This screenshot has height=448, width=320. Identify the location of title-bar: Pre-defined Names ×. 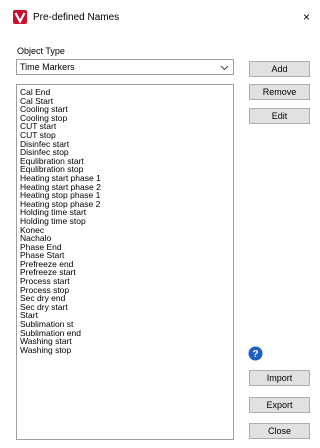
(155, 17).